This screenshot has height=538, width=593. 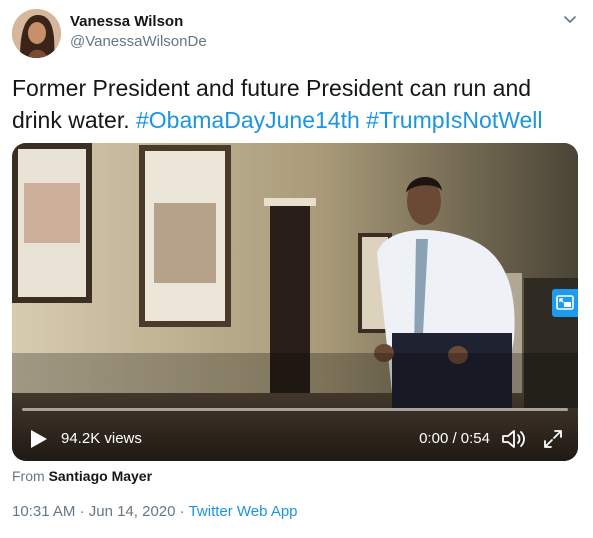 I want to click on chevron-down-icon, so click(x=570, y=20).